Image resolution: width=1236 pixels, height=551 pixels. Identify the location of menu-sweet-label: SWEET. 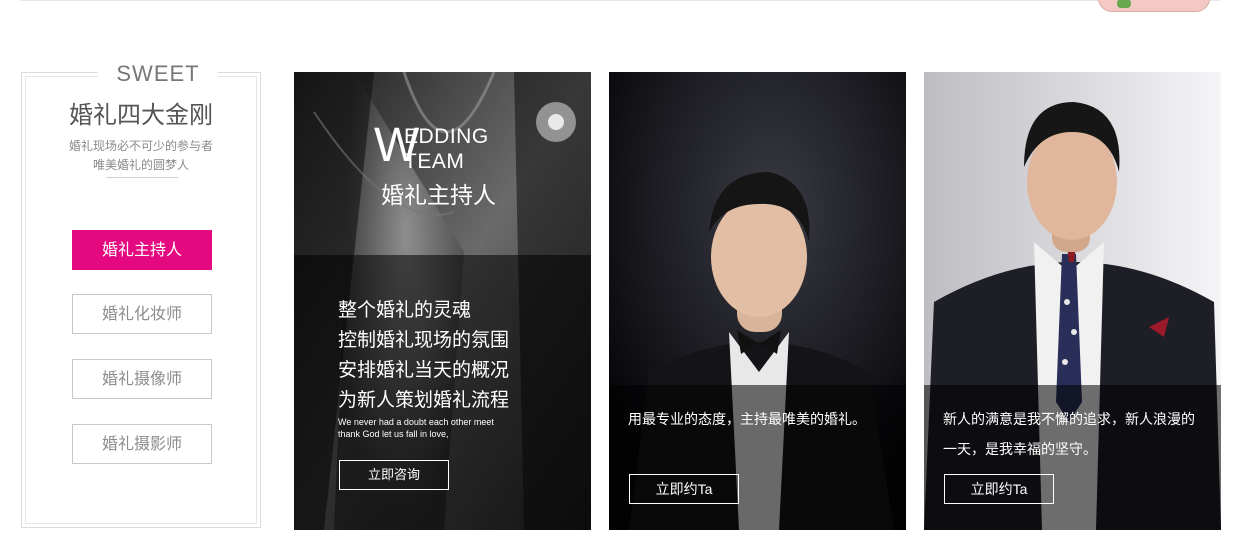
(158, 74).